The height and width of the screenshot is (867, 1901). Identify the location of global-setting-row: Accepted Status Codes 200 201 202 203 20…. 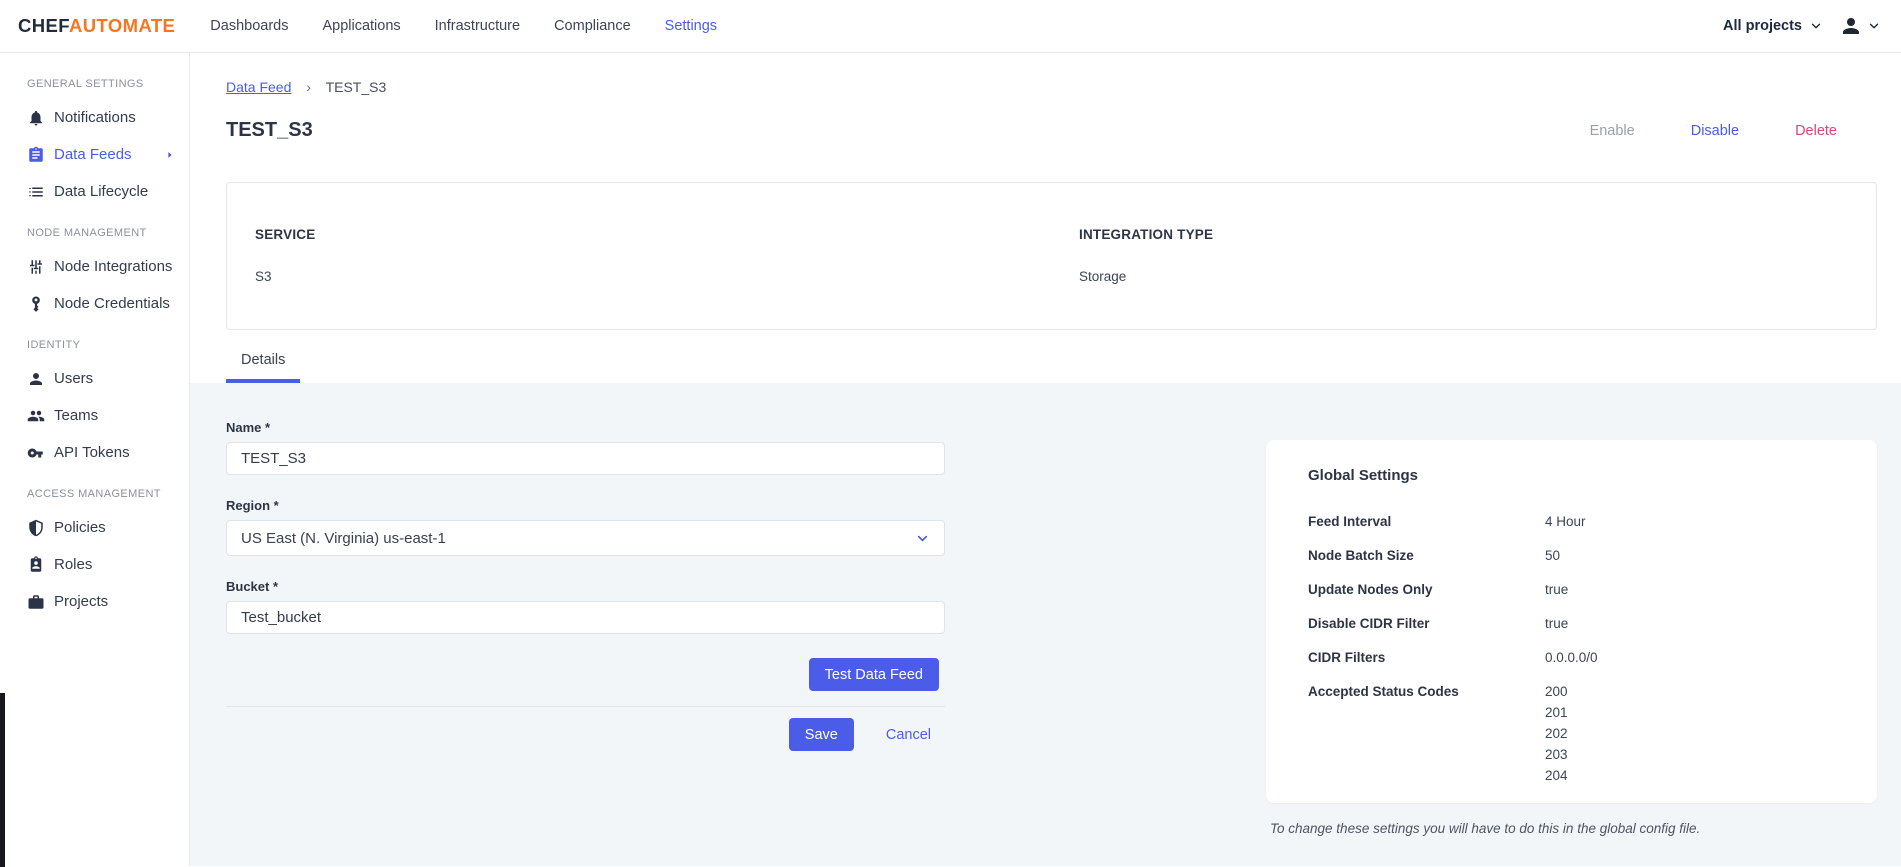
(1571, 733).